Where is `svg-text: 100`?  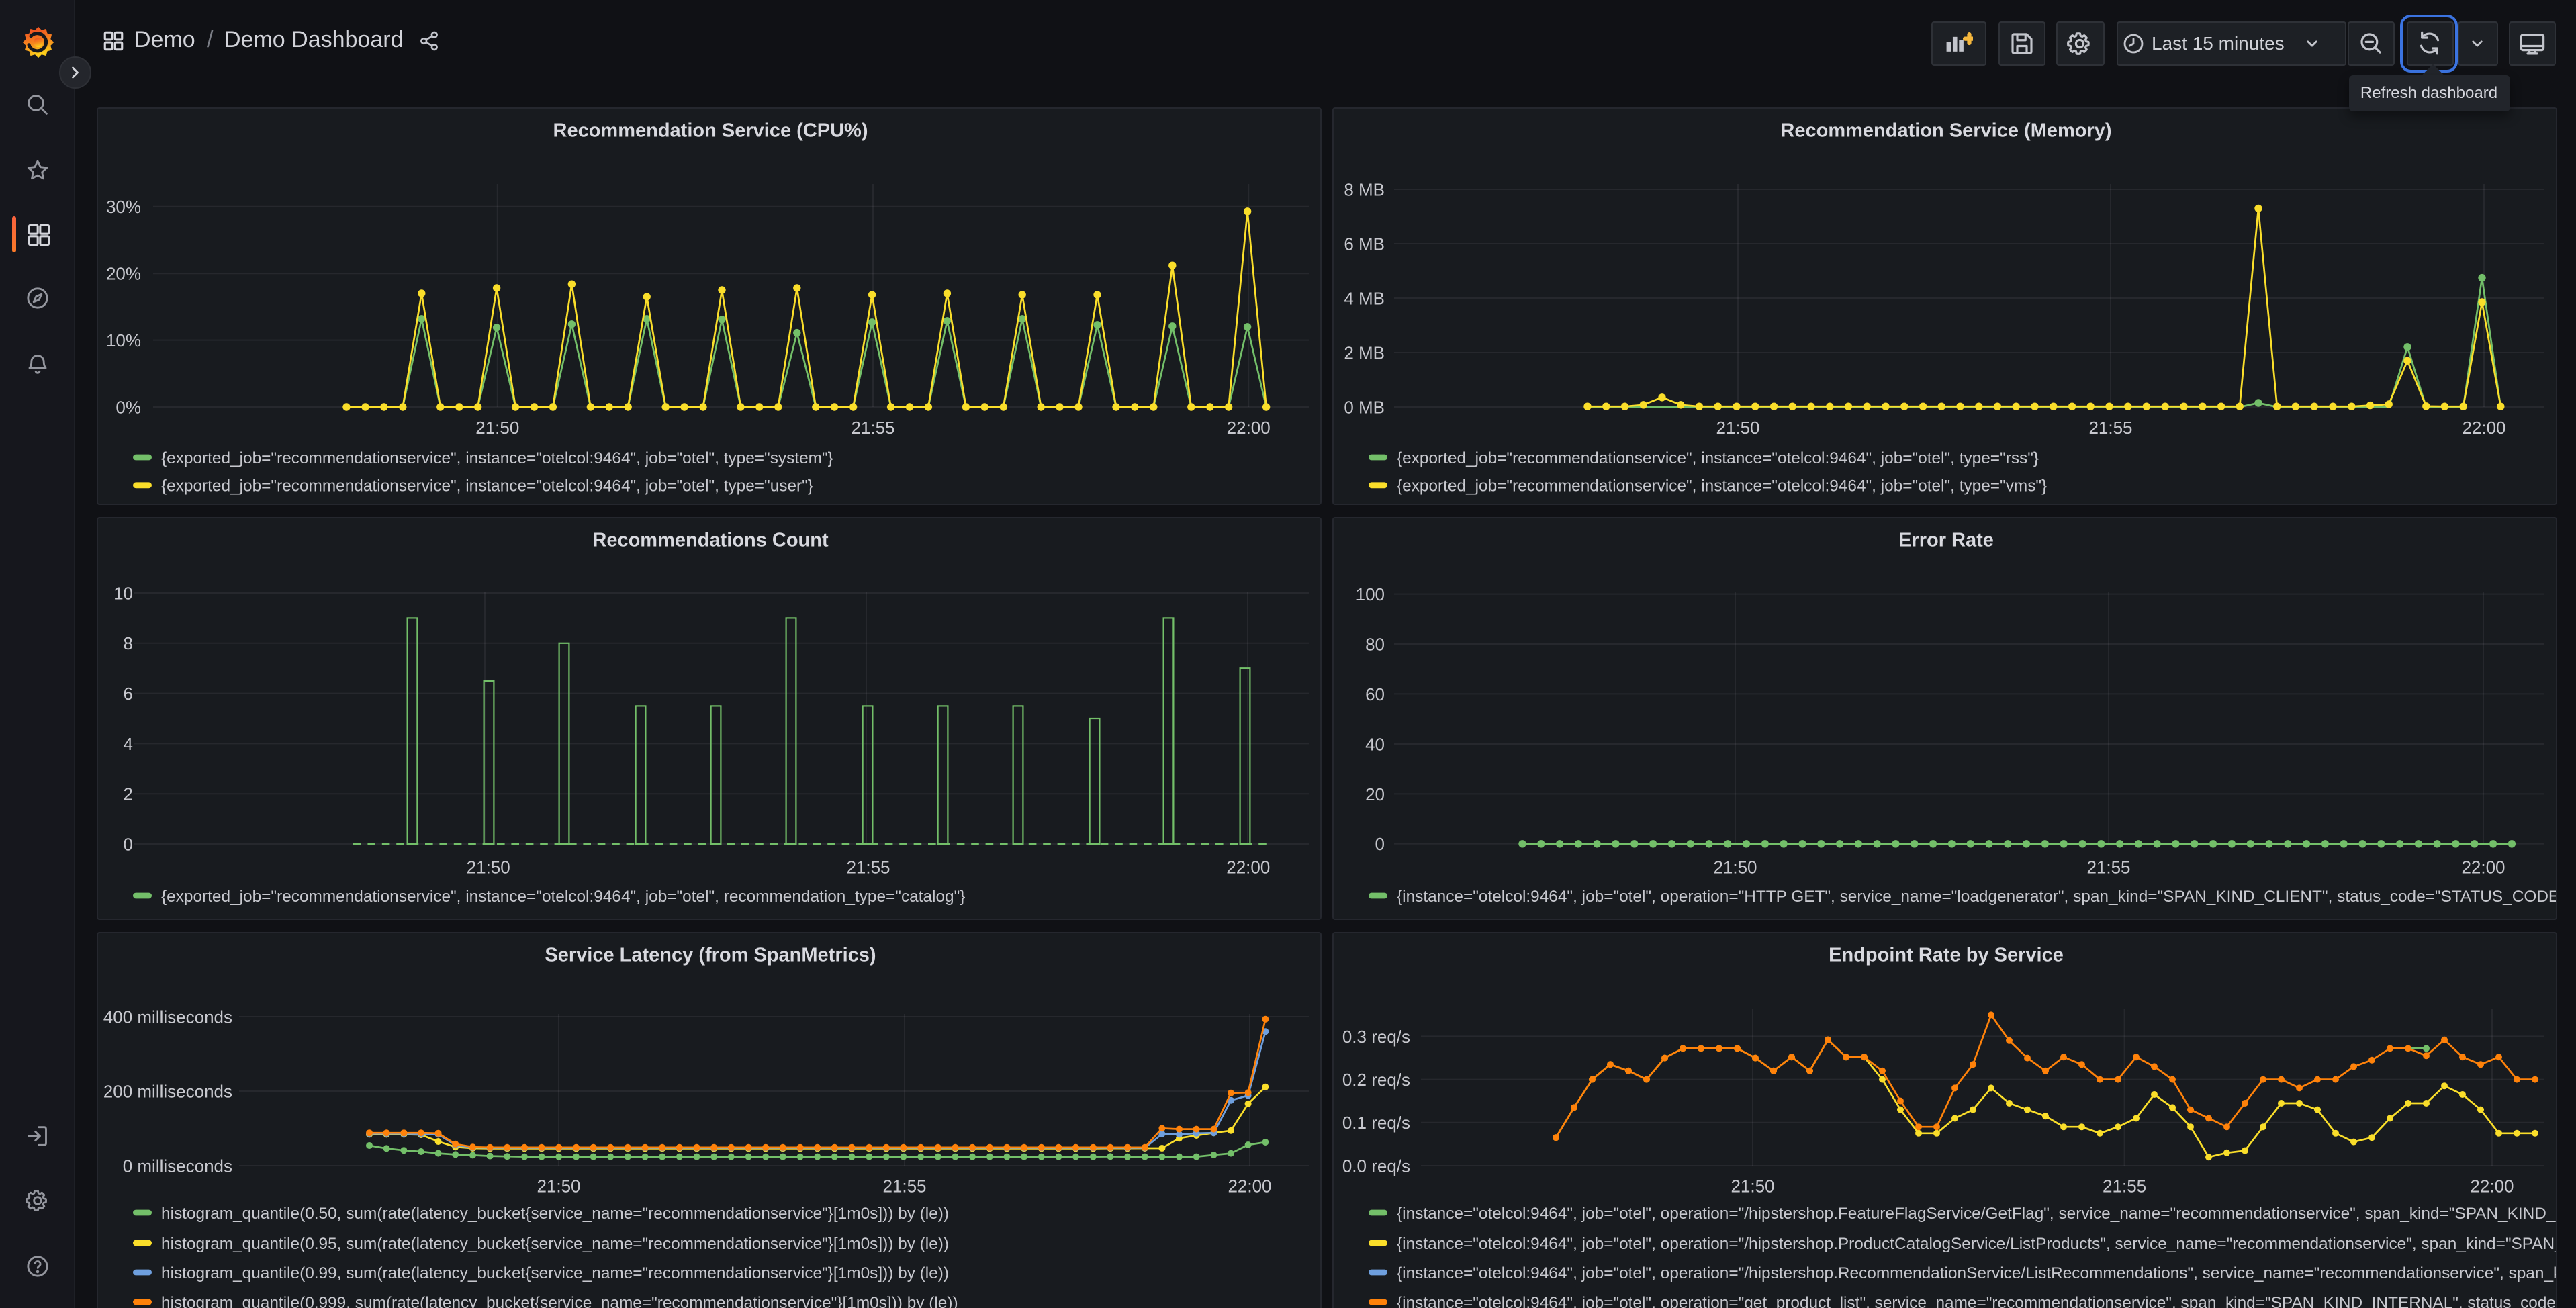
svg-text: 100 is located at coordinates (1370, 593).